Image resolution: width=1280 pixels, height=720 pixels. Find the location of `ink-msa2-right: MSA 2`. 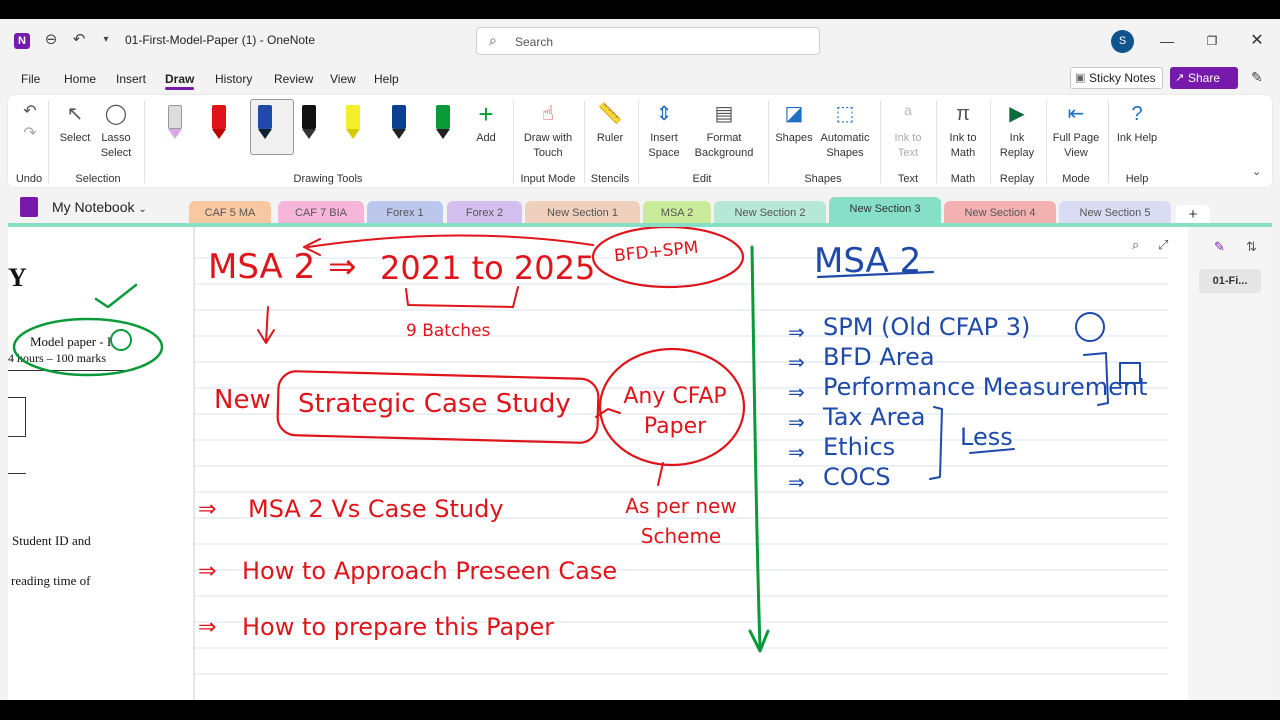

ink-msa2-right: MSA 2 is located at coordinates (868, 261).